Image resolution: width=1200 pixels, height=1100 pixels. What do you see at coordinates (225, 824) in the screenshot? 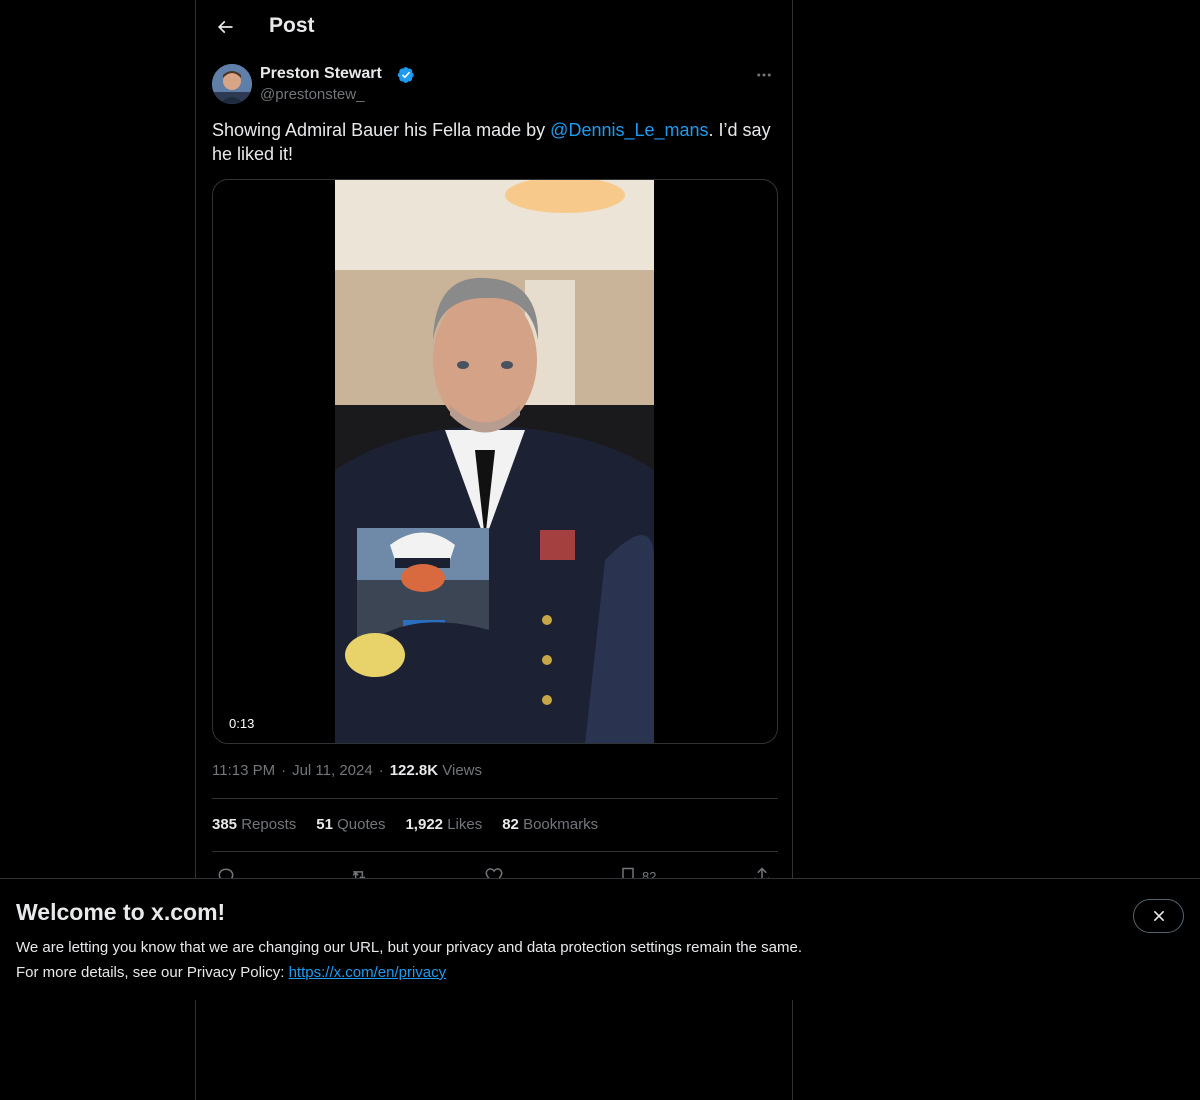
I see `reposts-count: 385` at bounding box center [225, 824].